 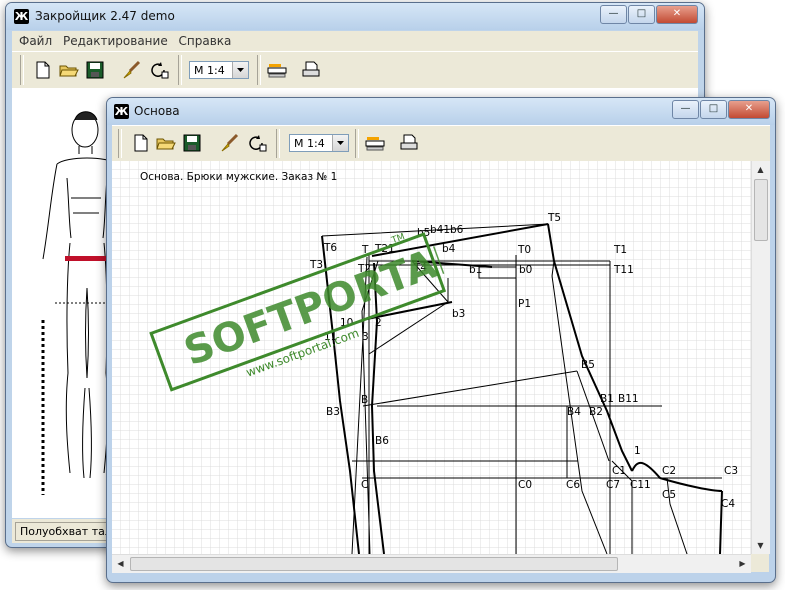 What do you see at coordinates (760, 563) in the screenshot?
I see `scroll-corner` at bounding box center [760, 563].